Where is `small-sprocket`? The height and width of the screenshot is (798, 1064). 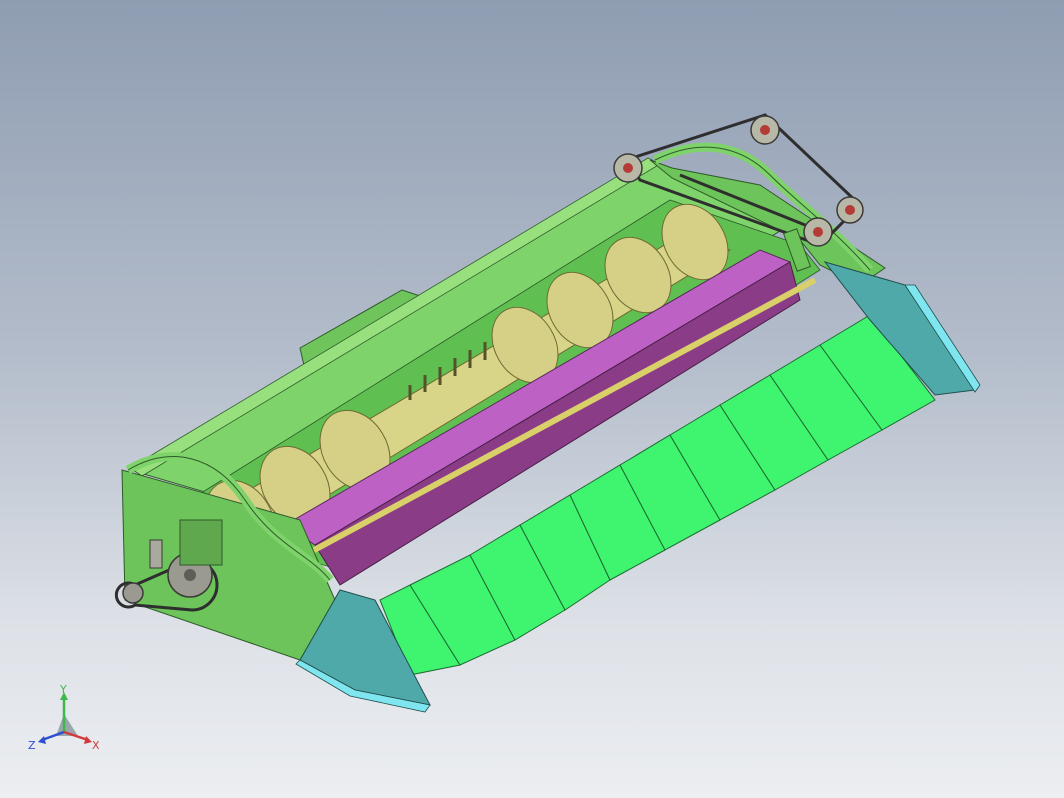 small-sprocket is located at coordinates (133, 593).